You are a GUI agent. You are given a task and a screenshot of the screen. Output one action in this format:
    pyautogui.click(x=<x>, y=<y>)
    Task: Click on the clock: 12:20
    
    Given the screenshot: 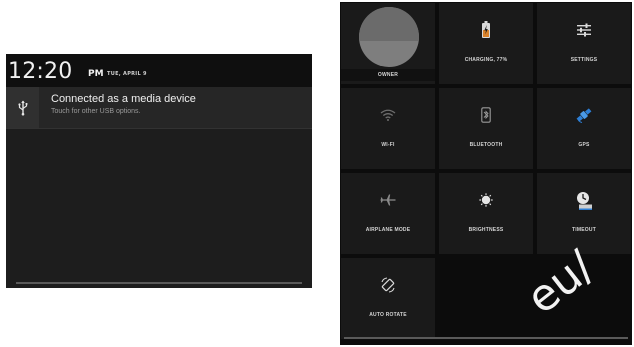 What is the action you would take?
    pyautogui.click(x=40, y=71)
    